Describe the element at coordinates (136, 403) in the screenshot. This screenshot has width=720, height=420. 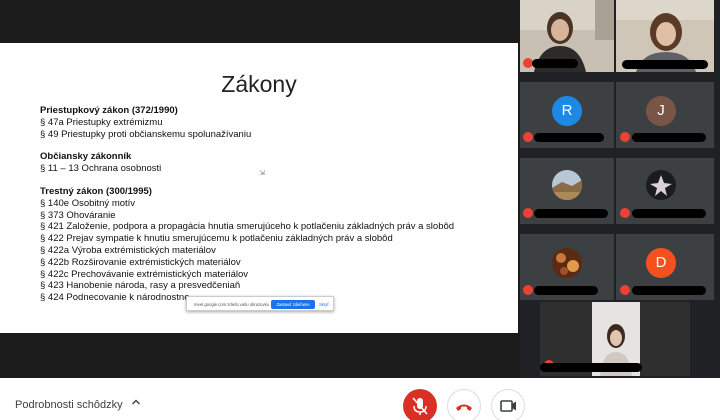
I see `chevron-up-icon` at that location.